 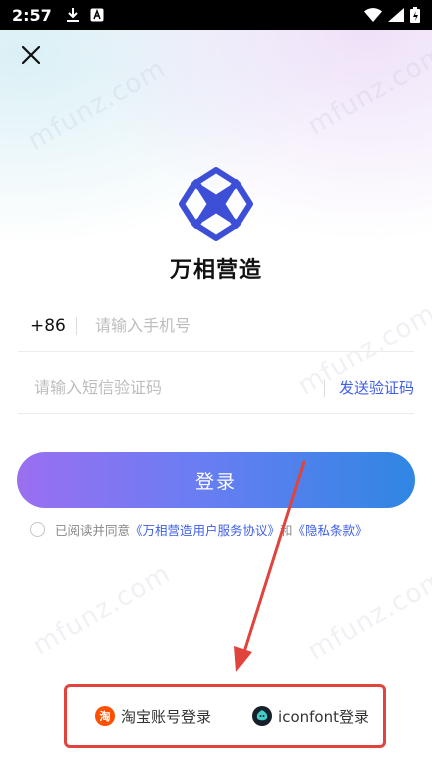 I want to click on agreement-conjunction: 和, so click(x=286, y=530).